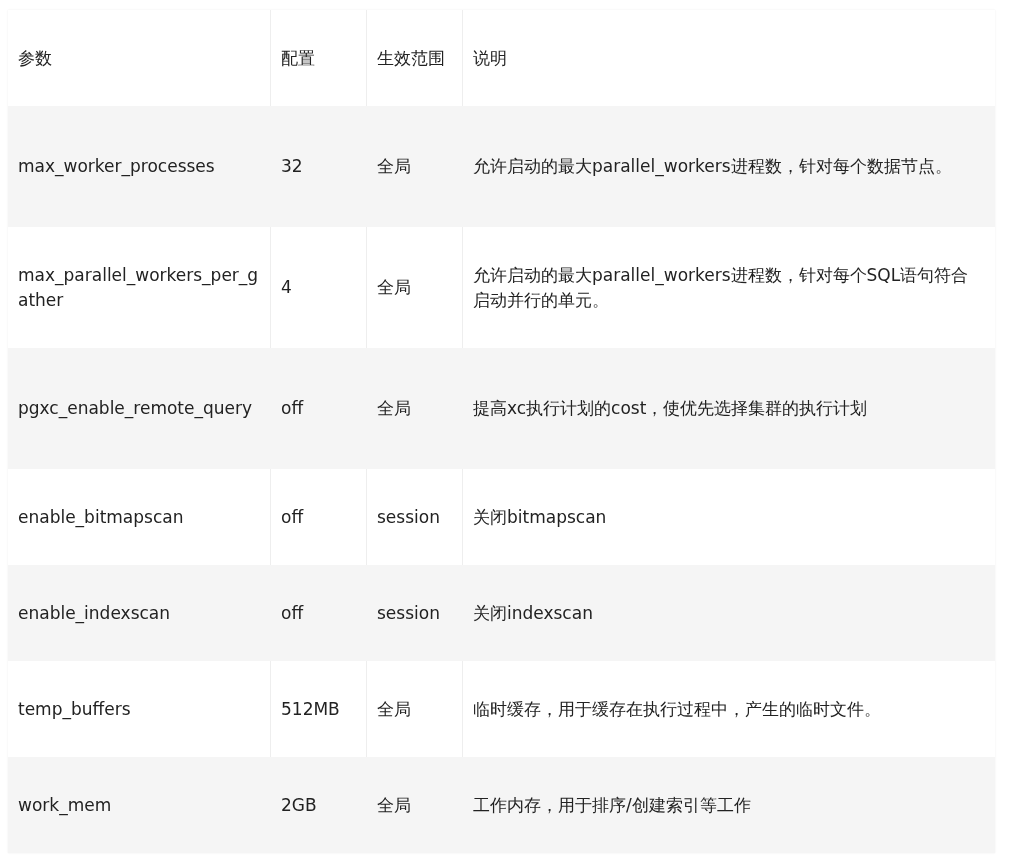  What do you see at coordinates (721, 287) in the screenshot?
I see `table-cell-text: 允许启动的最大parallel_workers进程数，针对每个SQL语句符合启动并行的单元。` at bounding box center [721, 287].